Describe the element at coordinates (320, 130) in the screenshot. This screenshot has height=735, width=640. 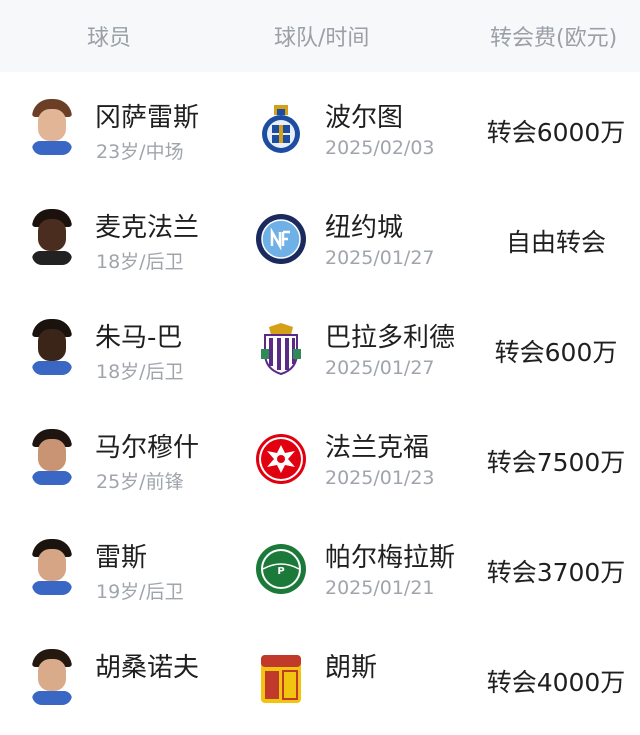
I see `table-row: 冈萨雷斯 23岁/中场 波尔图 2025/02/03 转会6000万` at that location.